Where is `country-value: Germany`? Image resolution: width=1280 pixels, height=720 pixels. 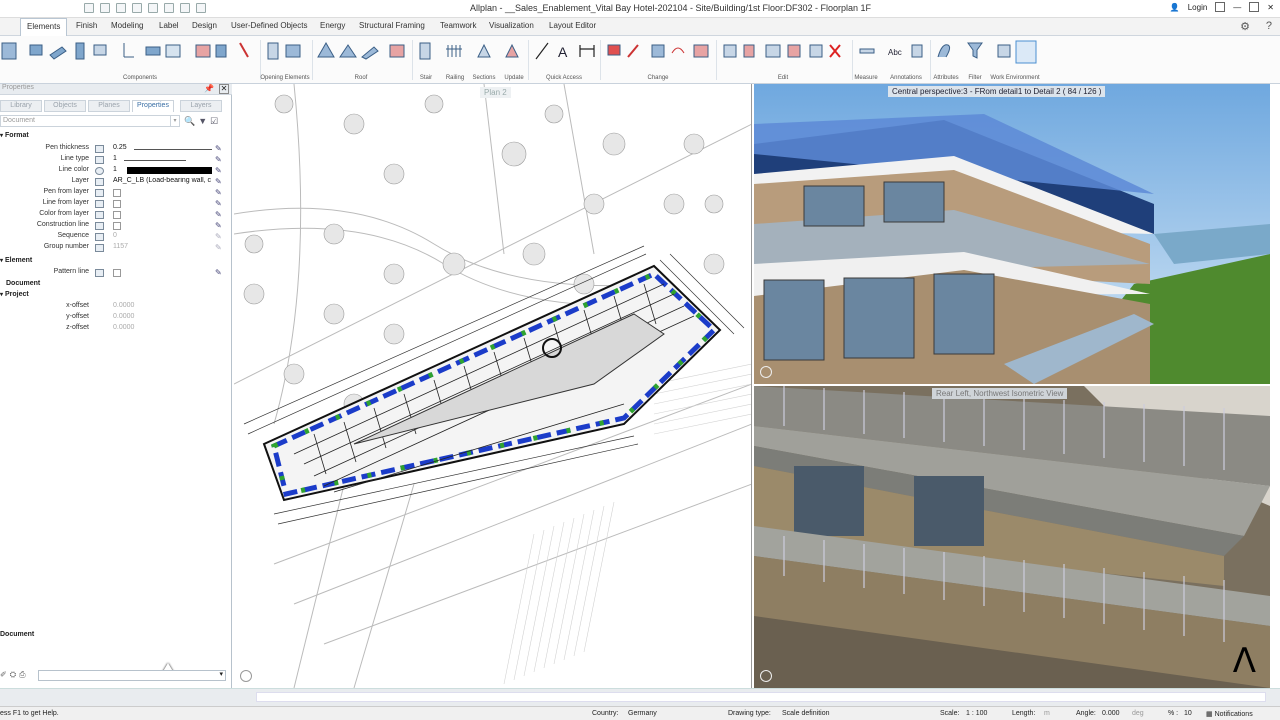
country-value: Germany is located at coordinates (642, 713).